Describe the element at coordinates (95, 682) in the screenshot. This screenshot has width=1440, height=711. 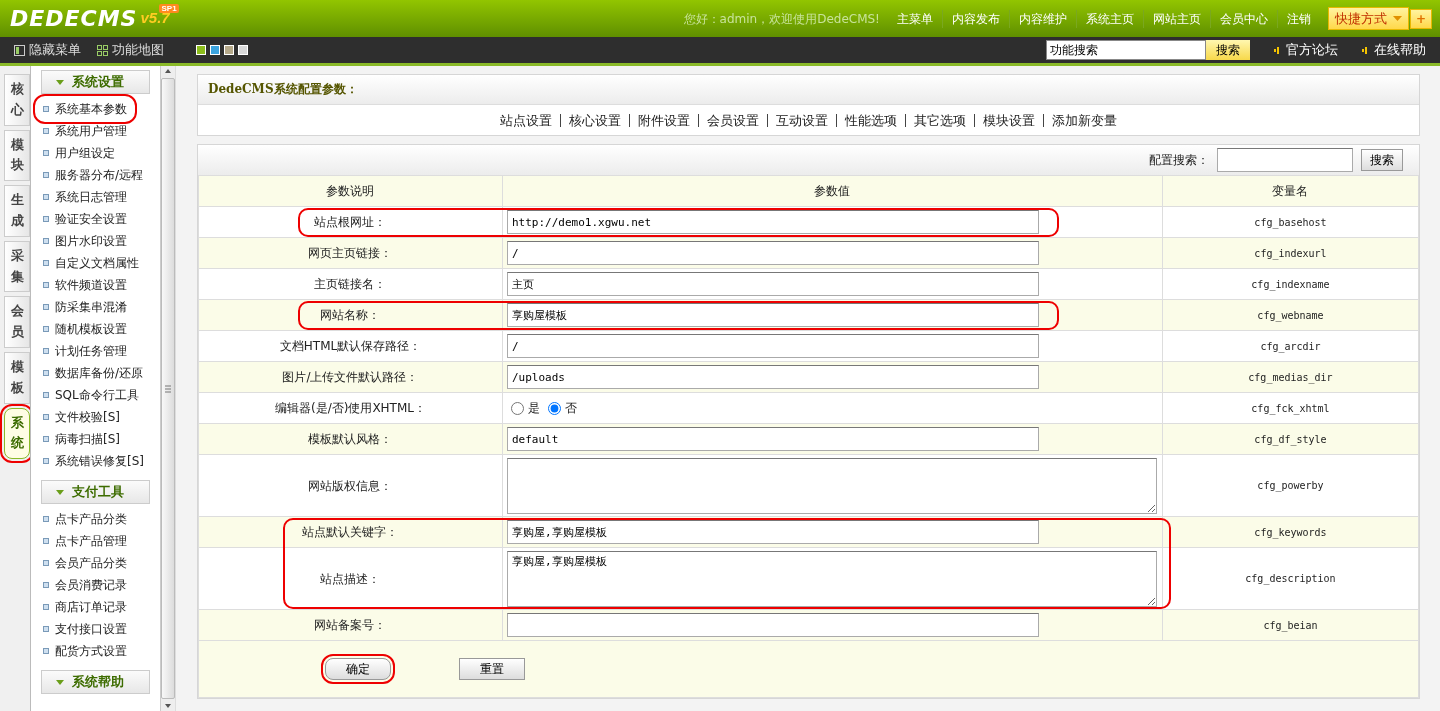
I see `menu-group-header: 系统帮助` at that location.